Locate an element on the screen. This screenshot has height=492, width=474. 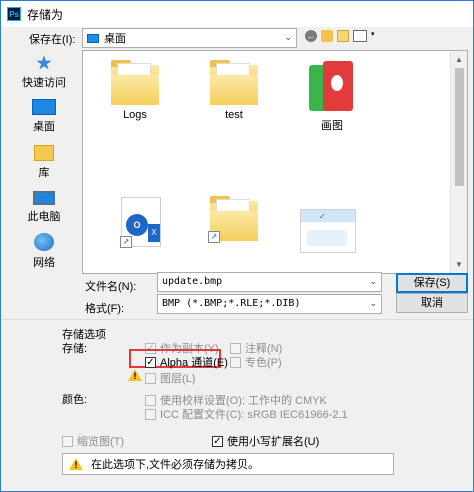
file-item-paint: 画图 is located at coordinates (332, 97).